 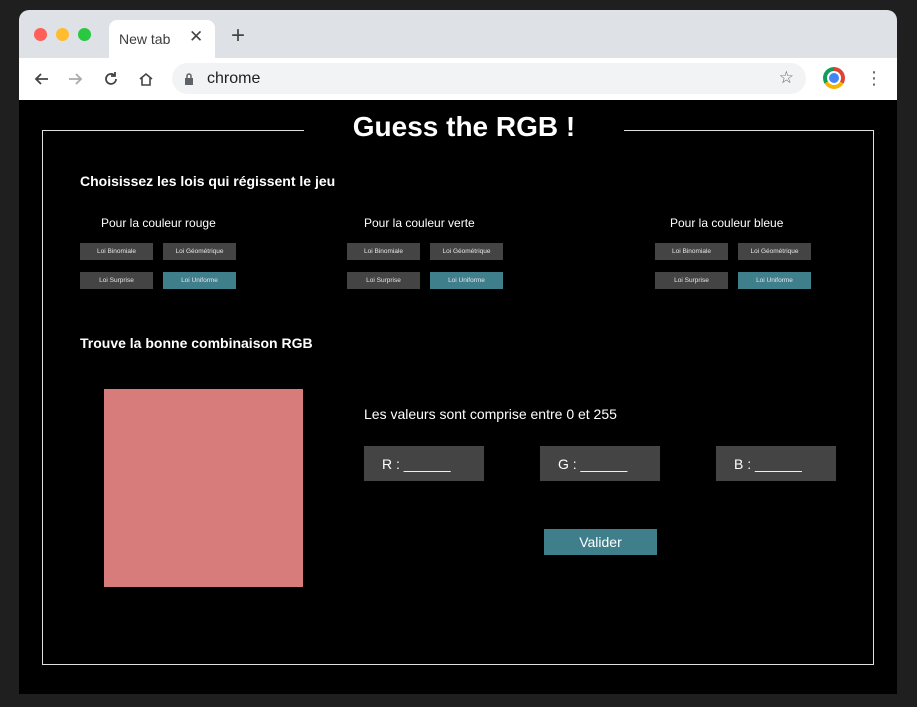 I want to click on back-arrow-icon, so click(x=41, y=79).